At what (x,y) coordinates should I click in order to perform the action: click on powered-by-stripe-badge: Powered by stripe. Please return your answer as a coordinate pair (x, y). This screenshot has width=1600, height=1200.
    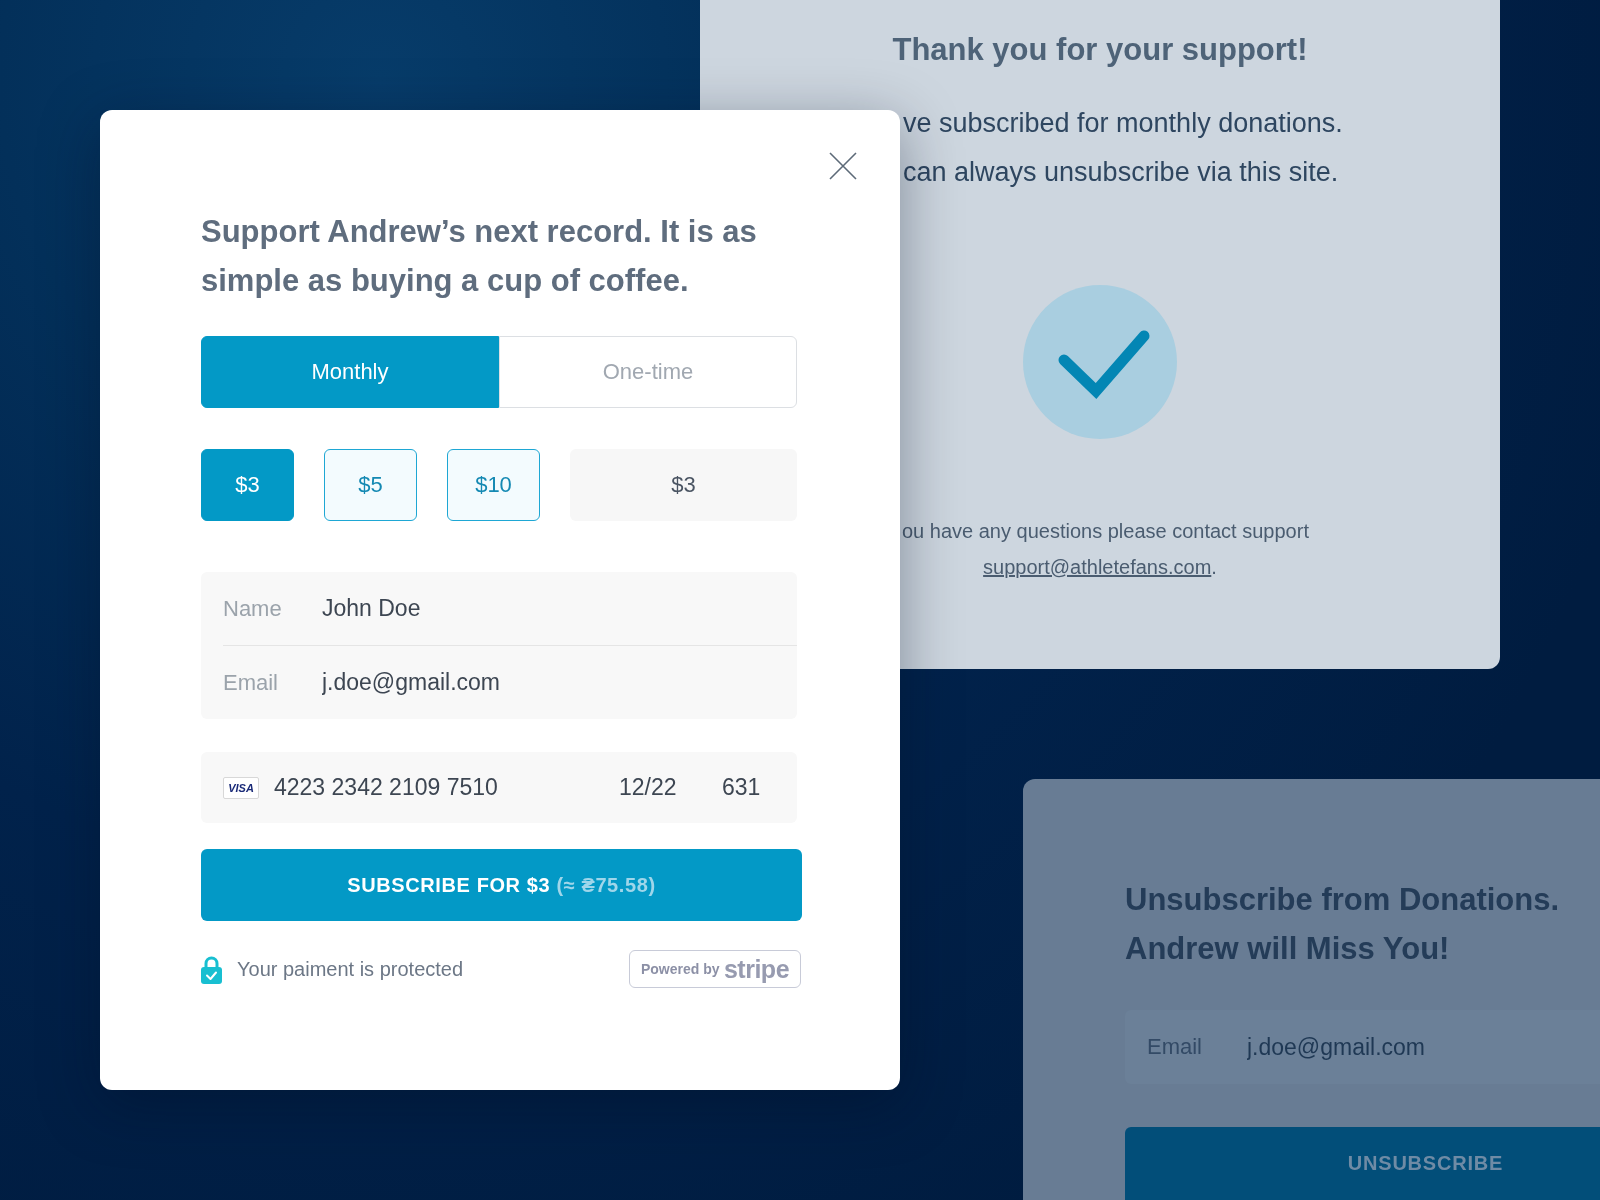
    Looking at the image, I should click on (715, 969).